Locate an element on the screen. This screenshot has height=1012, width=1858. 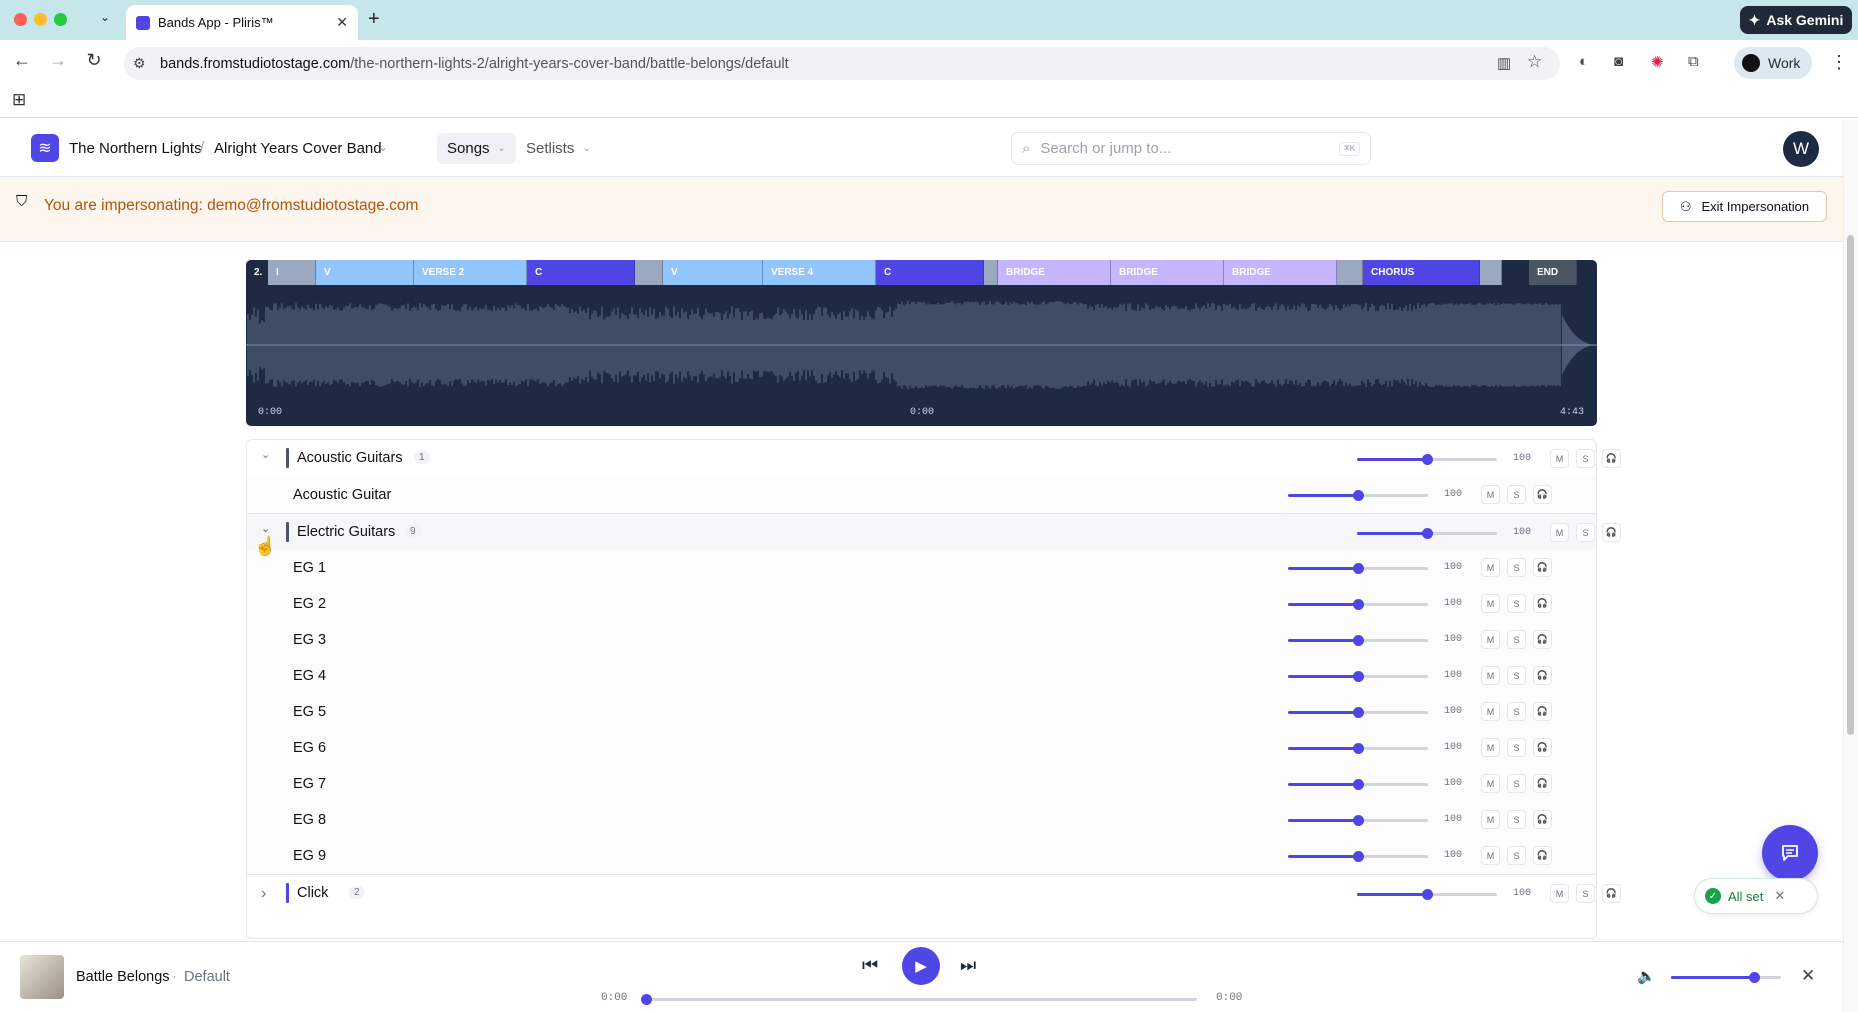
new-tab-icon: + is located at coordinates (374, 19).